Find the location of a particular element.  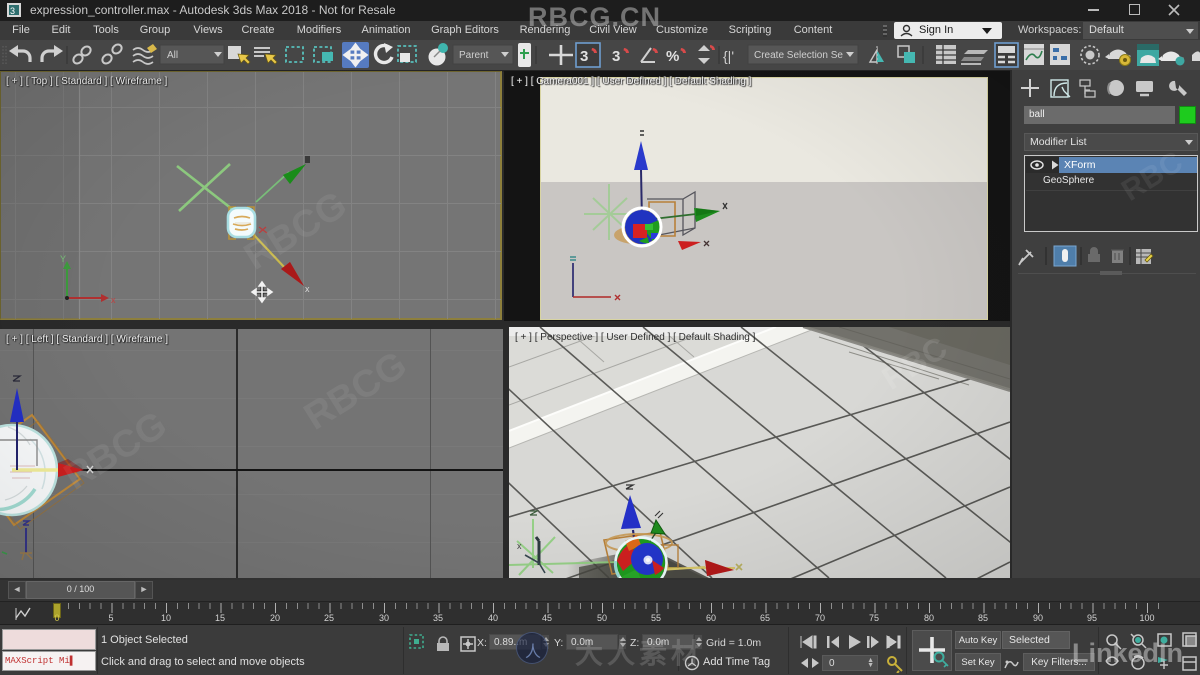

svg-text: Create Selection Se is located at coordinates (798, 55).